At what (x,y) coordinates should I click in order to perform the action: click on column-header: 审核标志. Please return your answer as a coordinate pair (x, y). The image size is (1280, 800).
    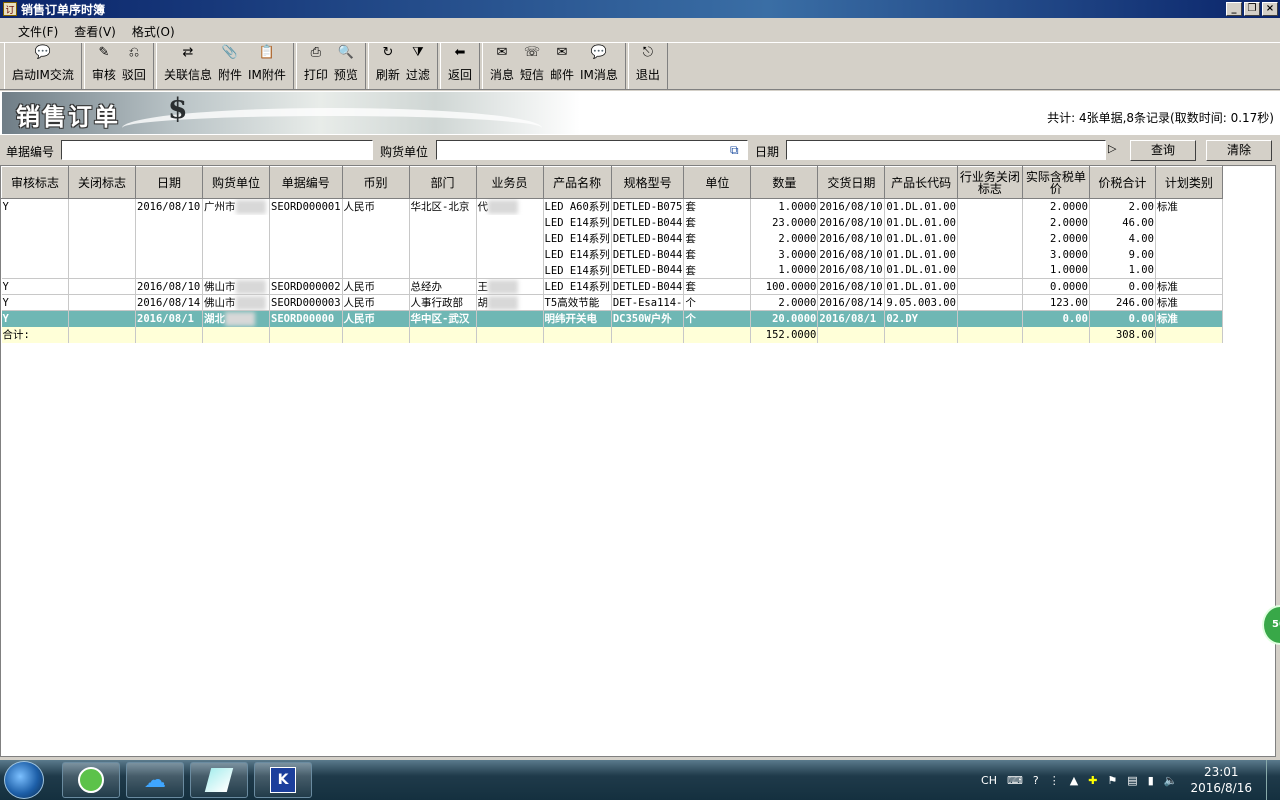
    Looking at the image, I should click on (35, 182).